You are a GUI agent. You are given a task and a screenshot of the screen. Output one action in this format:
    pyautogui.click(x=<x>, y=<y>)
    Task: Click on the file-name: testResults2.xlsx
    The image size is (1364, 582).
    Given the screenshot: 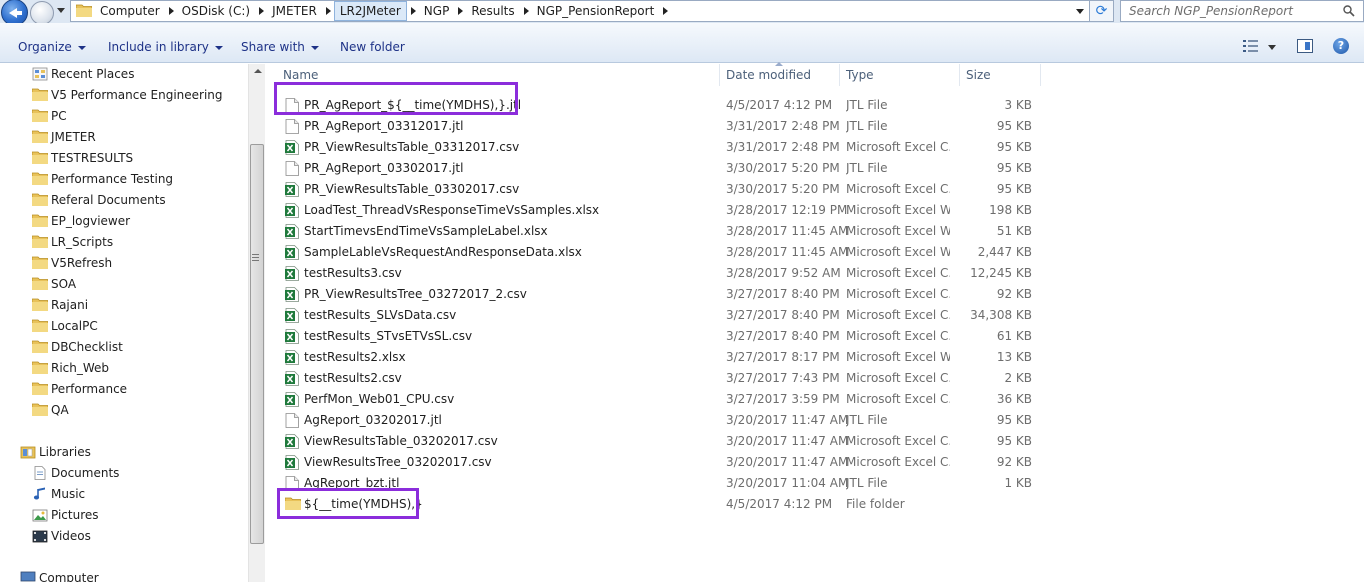 What is the action you would take?
    pyautogui.click(x=355, y=357)
    